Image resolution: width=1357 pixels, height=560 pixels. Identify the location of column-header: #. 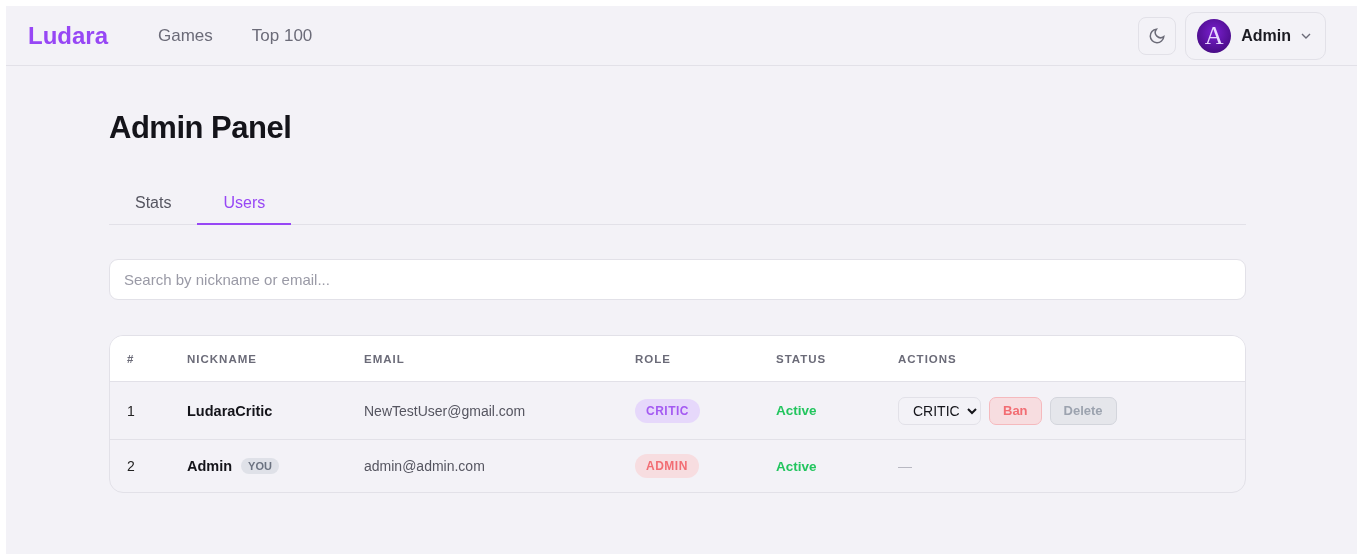
(131, 358).